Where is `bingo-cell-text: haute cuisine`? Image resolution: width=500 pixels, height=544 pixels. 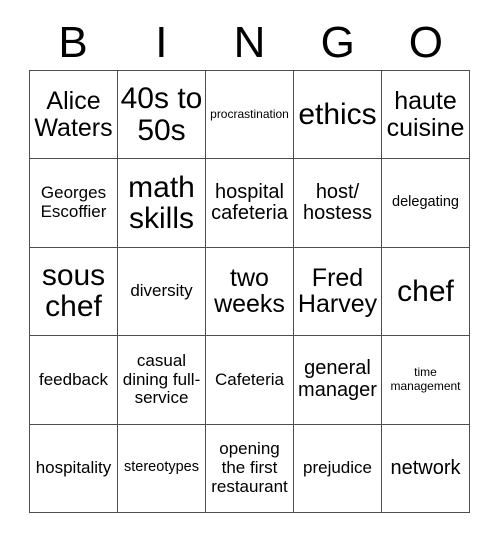 bingo-cell-text: haute cuisine is located at coordinates (425, 114).